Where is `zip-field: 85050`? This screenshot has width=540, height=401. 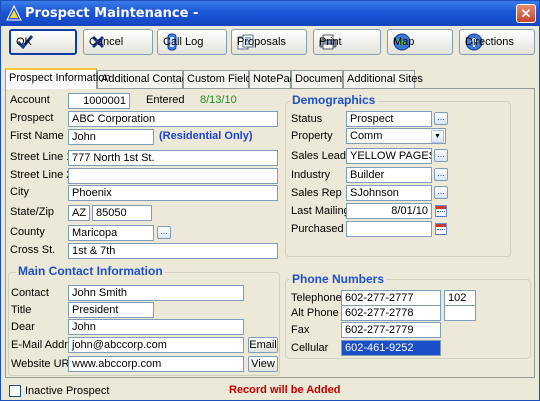 zip-field: 85050 is located at coordinates (122, 213).